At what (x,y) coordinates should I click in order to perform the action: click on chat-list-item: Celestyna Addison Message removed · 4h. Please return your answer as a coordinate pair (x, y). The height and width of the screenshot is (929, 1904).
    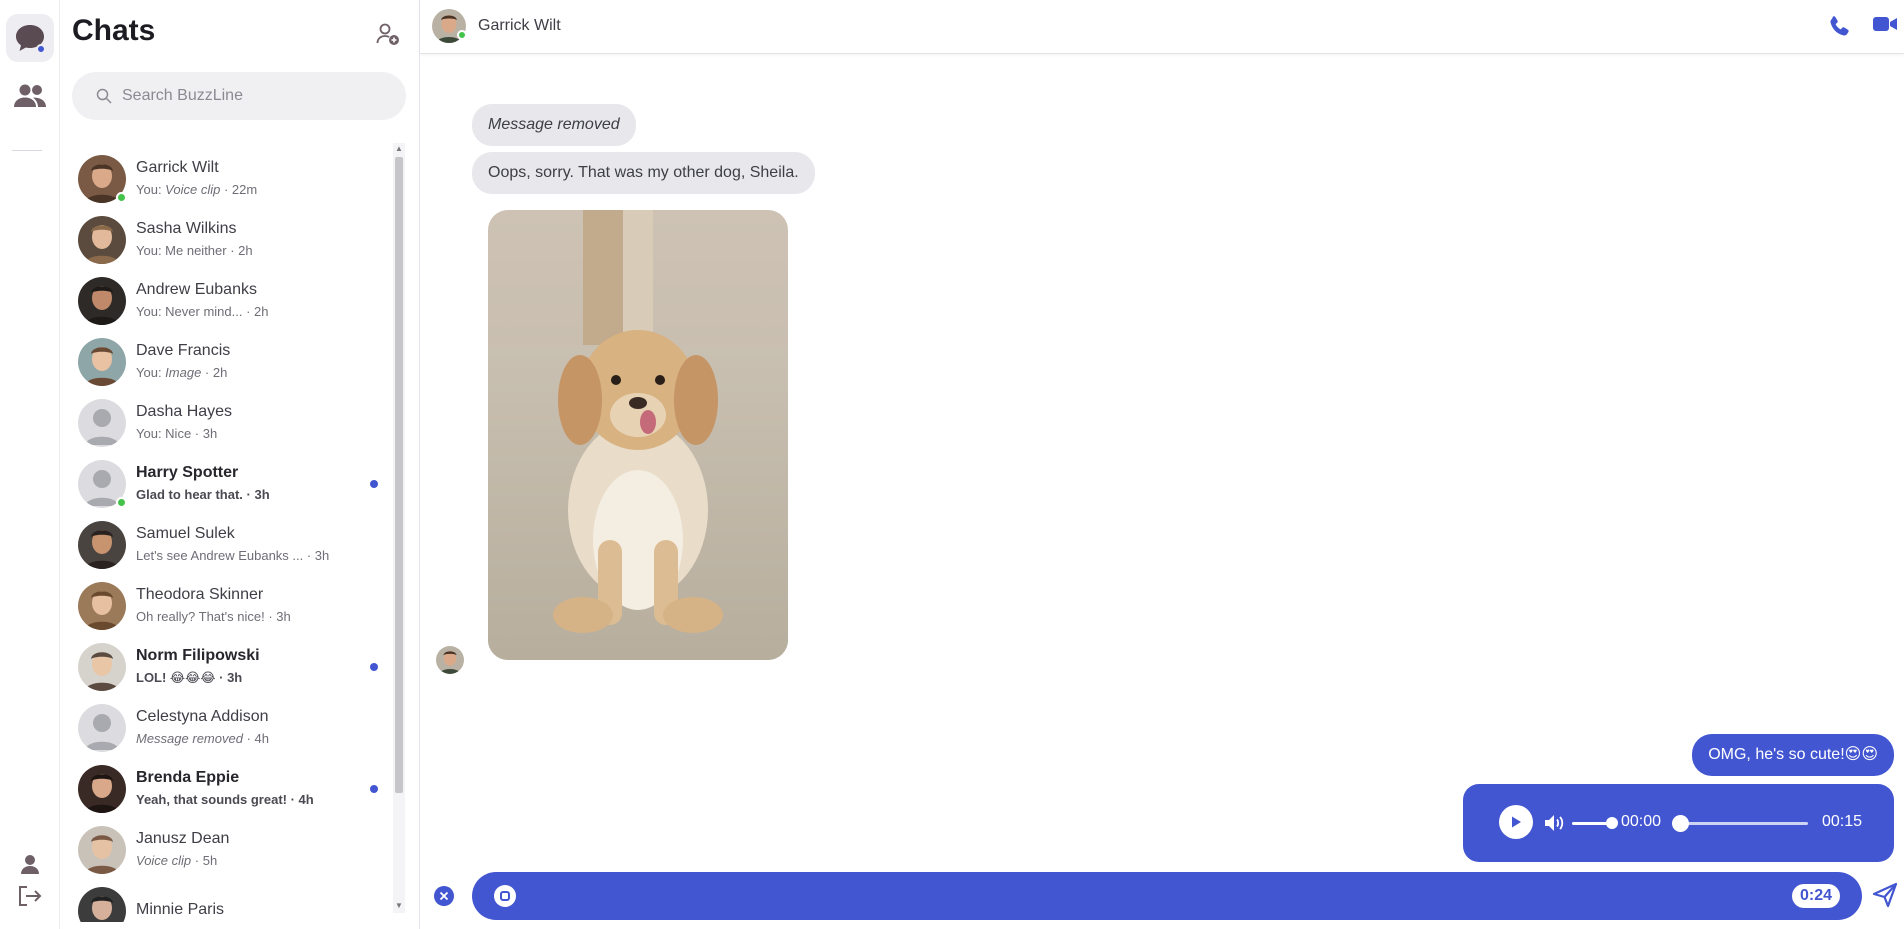
    Looking at the image, I should click on (228, 728).